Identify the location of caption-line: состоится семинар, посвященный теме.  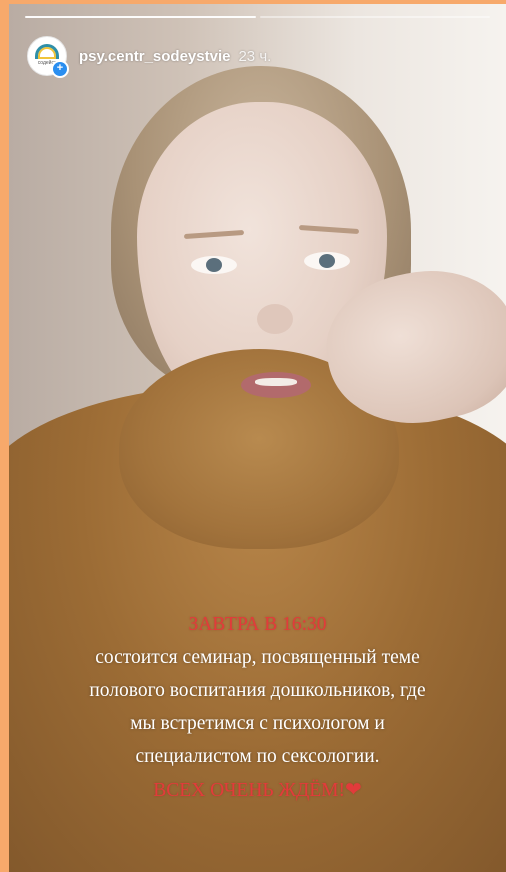
(257, 657).